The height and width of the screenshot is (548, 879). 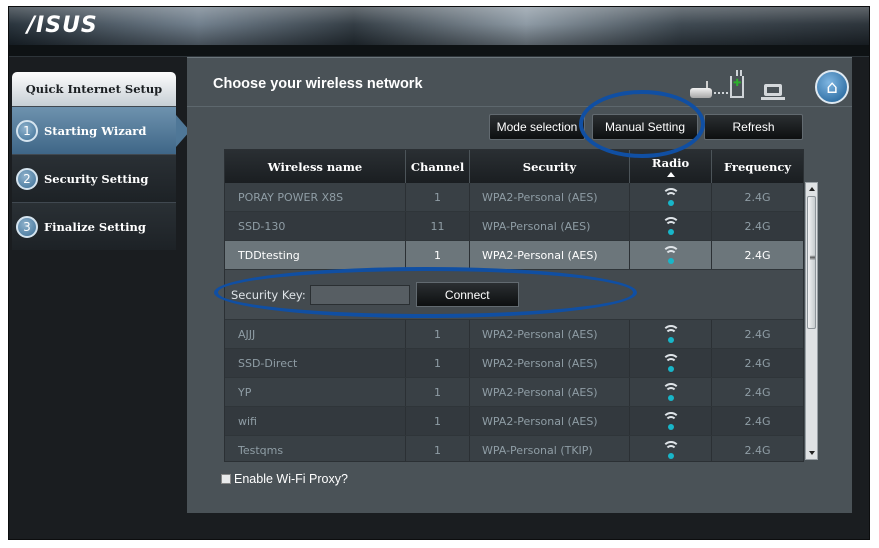 What do you see at coordinates (645, 127) in the screenshot?
I see `manual-setting-button: Manual Setting` at bounding box center [645, 127].